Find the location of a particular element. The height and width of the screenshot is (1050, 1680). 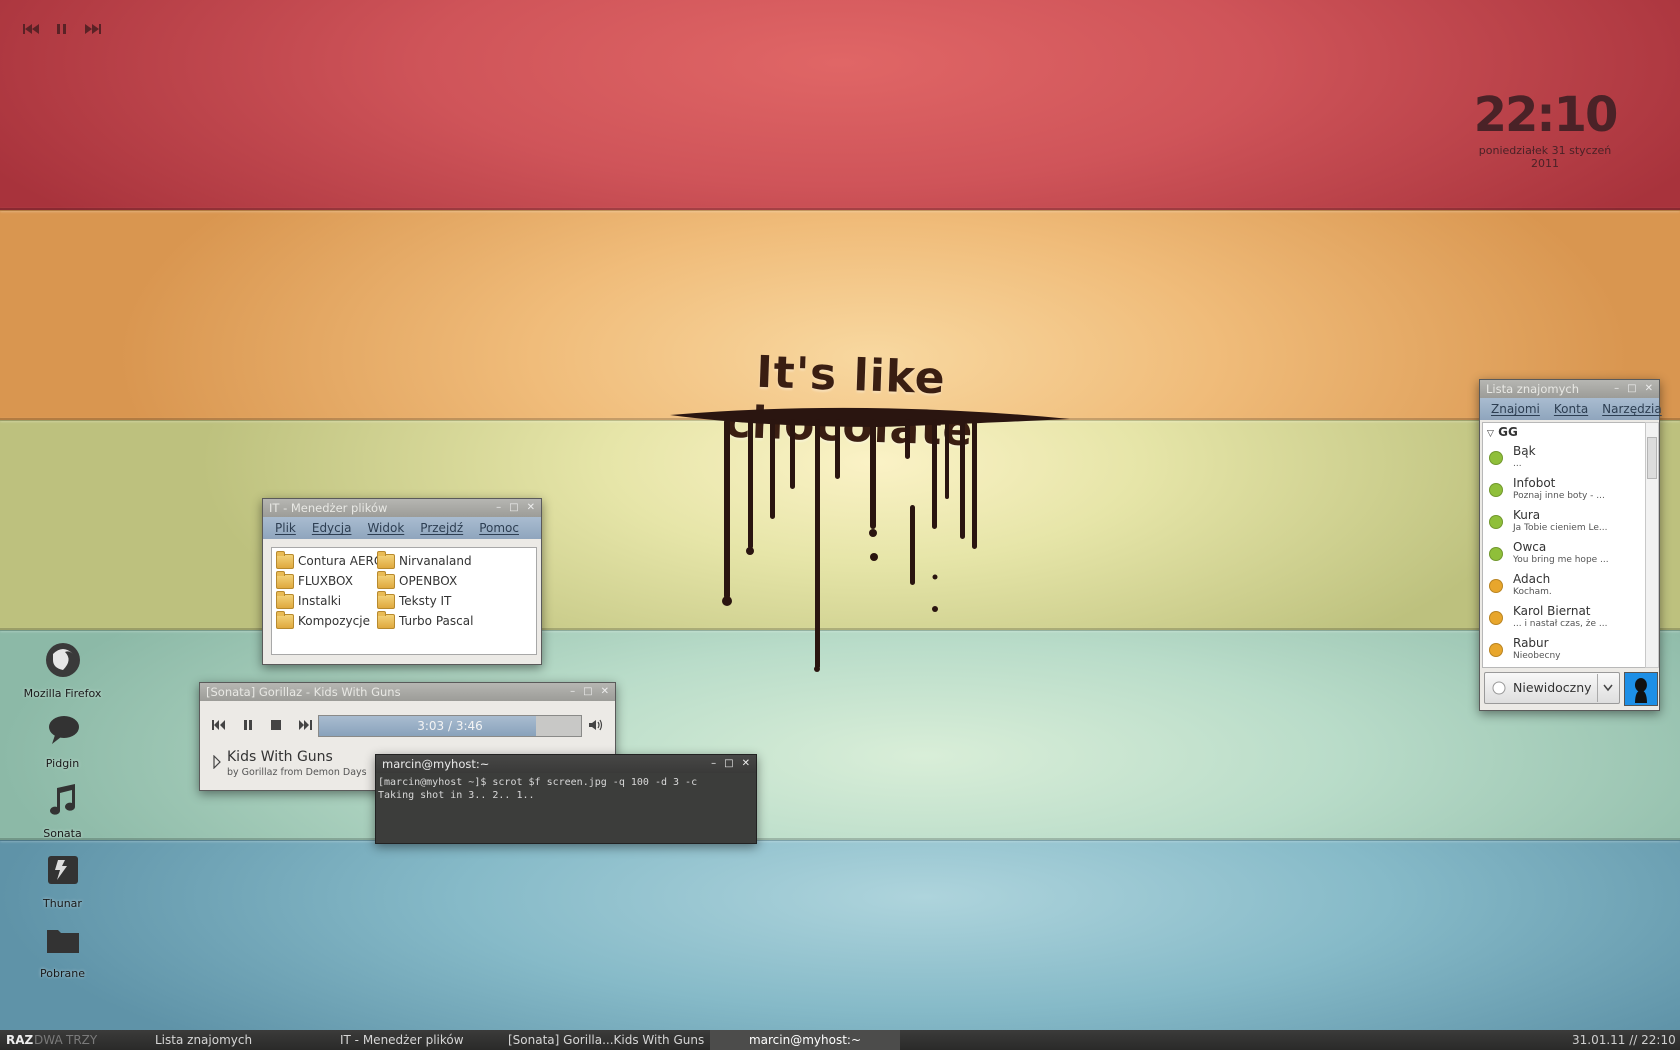

menu-przejdz: Przejdź is located at coordinates (441, 528).